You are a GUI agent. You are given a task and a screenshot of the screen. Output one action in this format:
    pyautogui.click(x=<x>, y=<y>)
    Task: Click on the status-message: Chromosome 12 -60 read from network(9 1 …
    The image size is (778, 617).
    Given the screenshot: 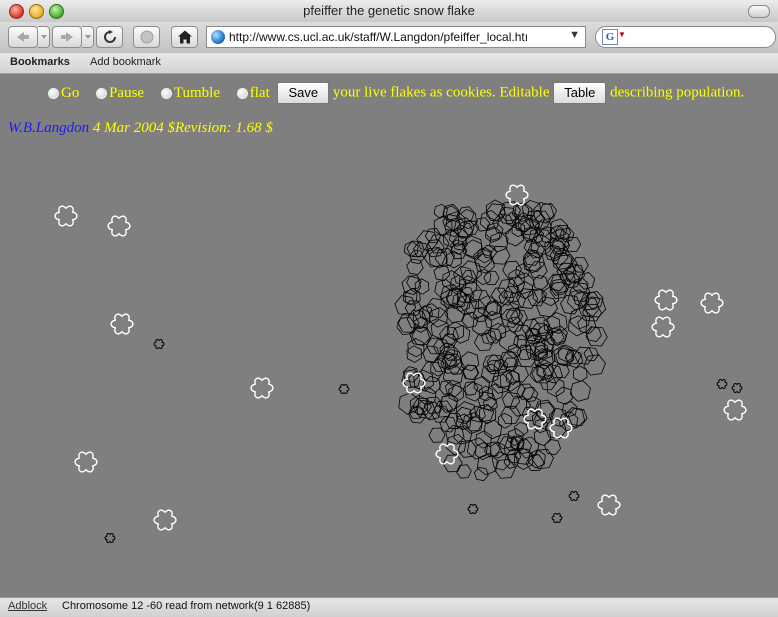 What is the action you would take?
    pyautogui.click(x=186, y=606)
    